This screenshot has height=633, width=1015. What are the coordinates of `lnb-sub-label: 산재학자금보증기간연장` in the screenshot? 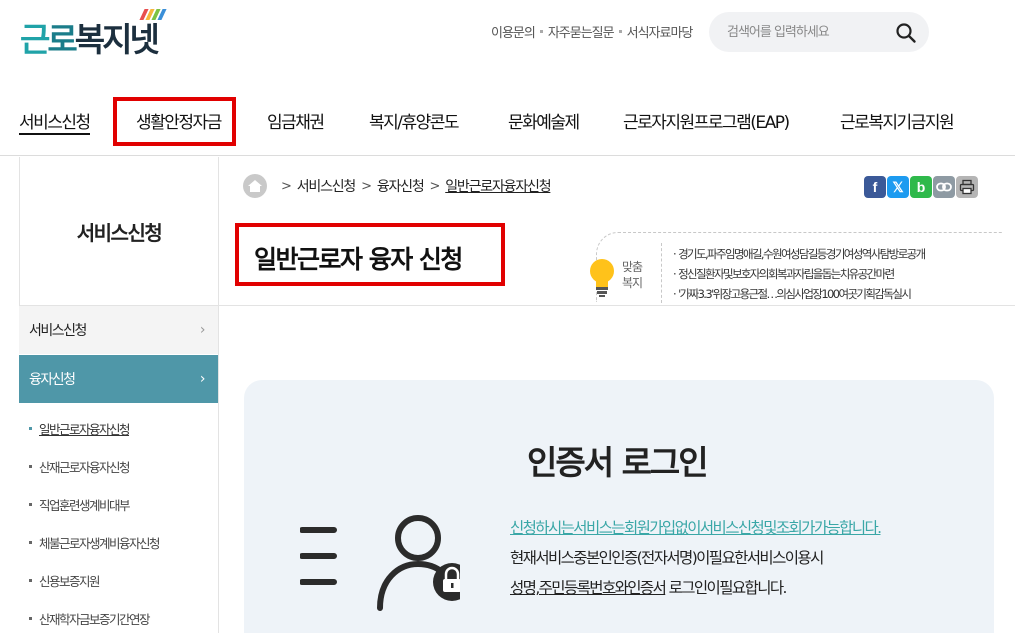 It's located at (95, 619).